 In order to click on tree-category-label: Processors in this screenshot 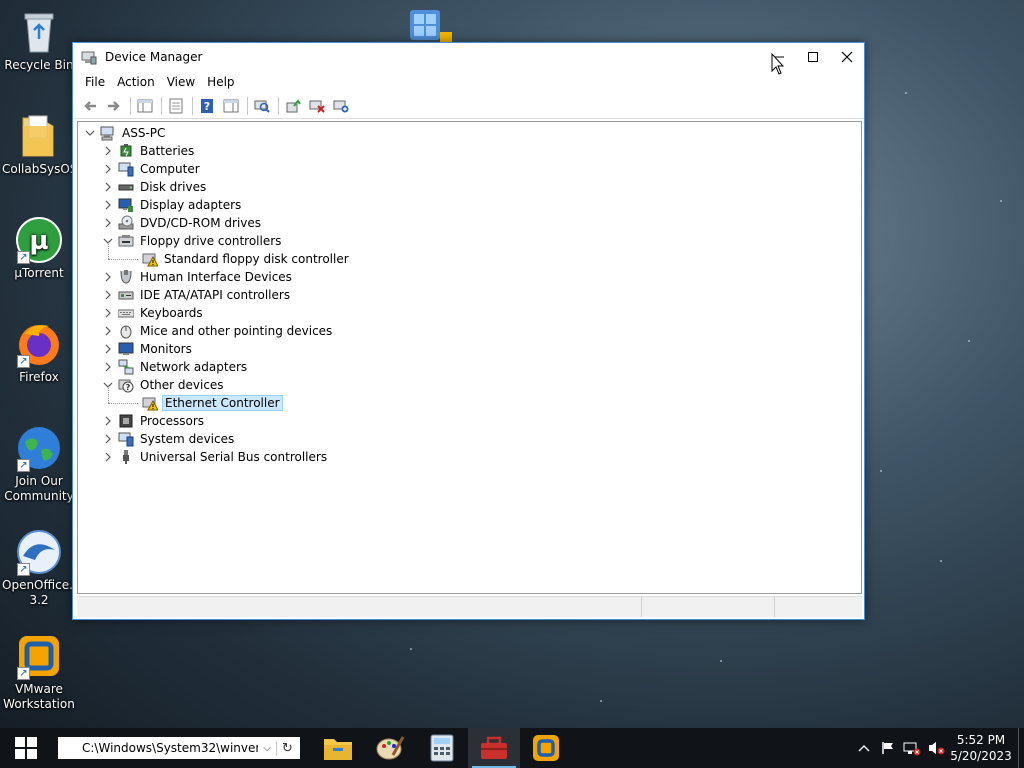, I will do `click(172, 421)`.